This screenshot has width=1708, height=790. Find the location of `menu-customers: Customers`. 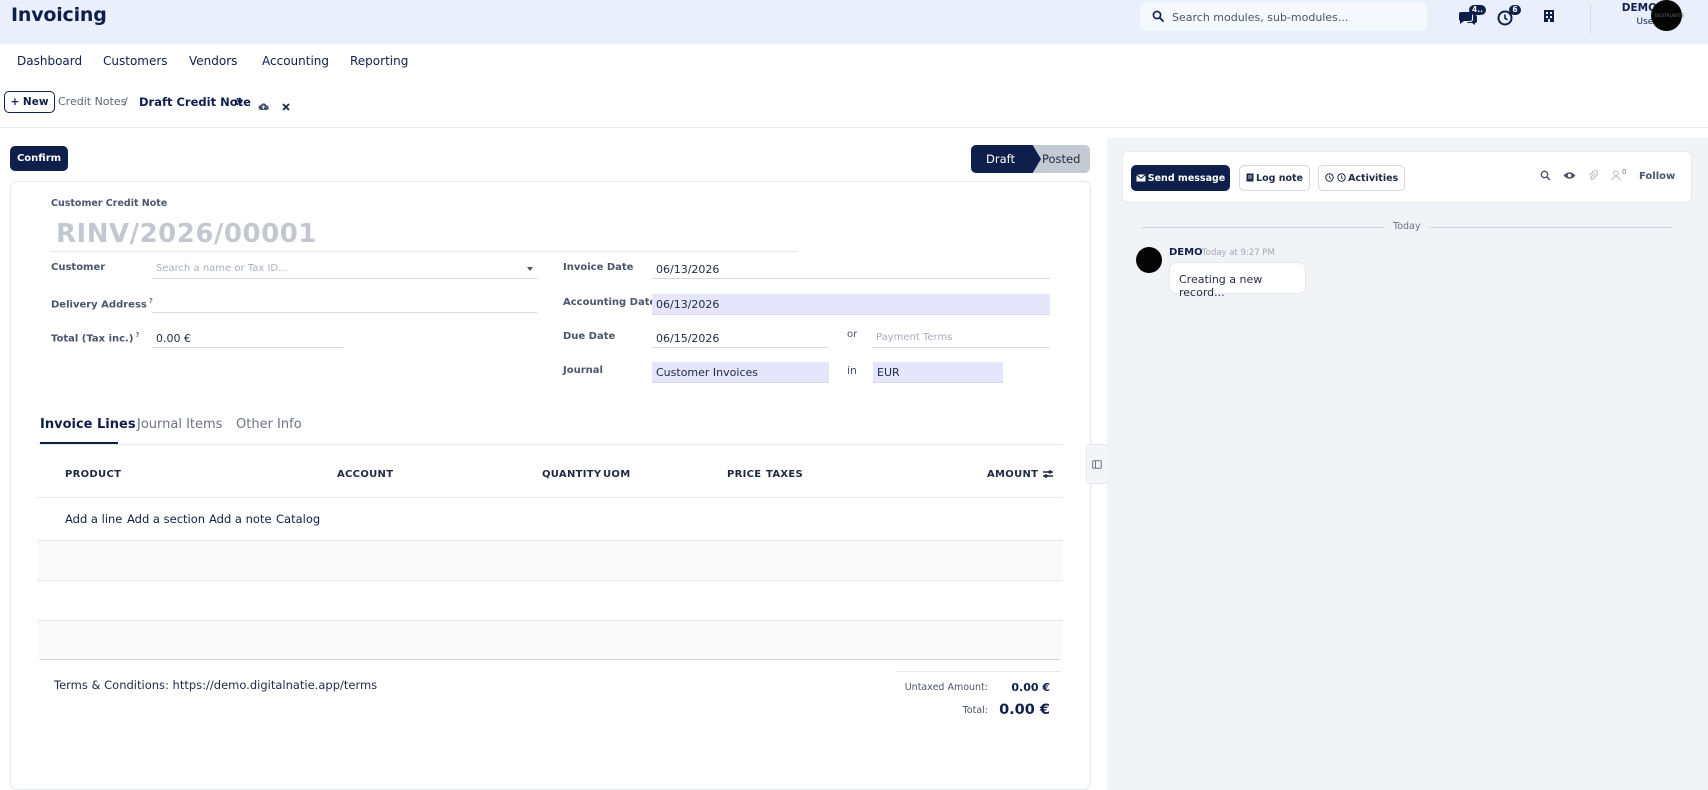

menu-customers: Customers is located at coordinates (135, 61).